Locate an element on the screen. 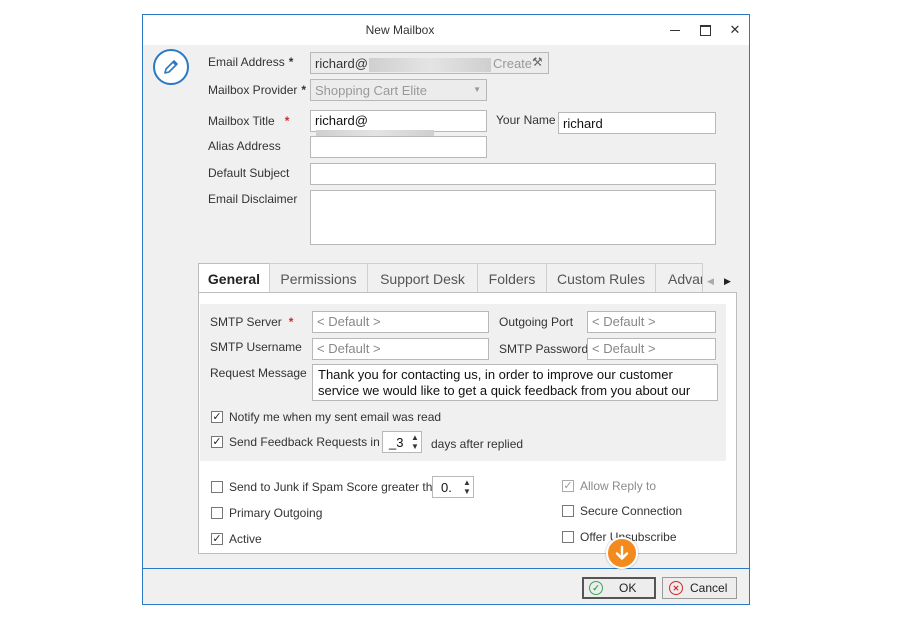  cancel-button: ✕ Cancel is located at coordinates (699, 588).